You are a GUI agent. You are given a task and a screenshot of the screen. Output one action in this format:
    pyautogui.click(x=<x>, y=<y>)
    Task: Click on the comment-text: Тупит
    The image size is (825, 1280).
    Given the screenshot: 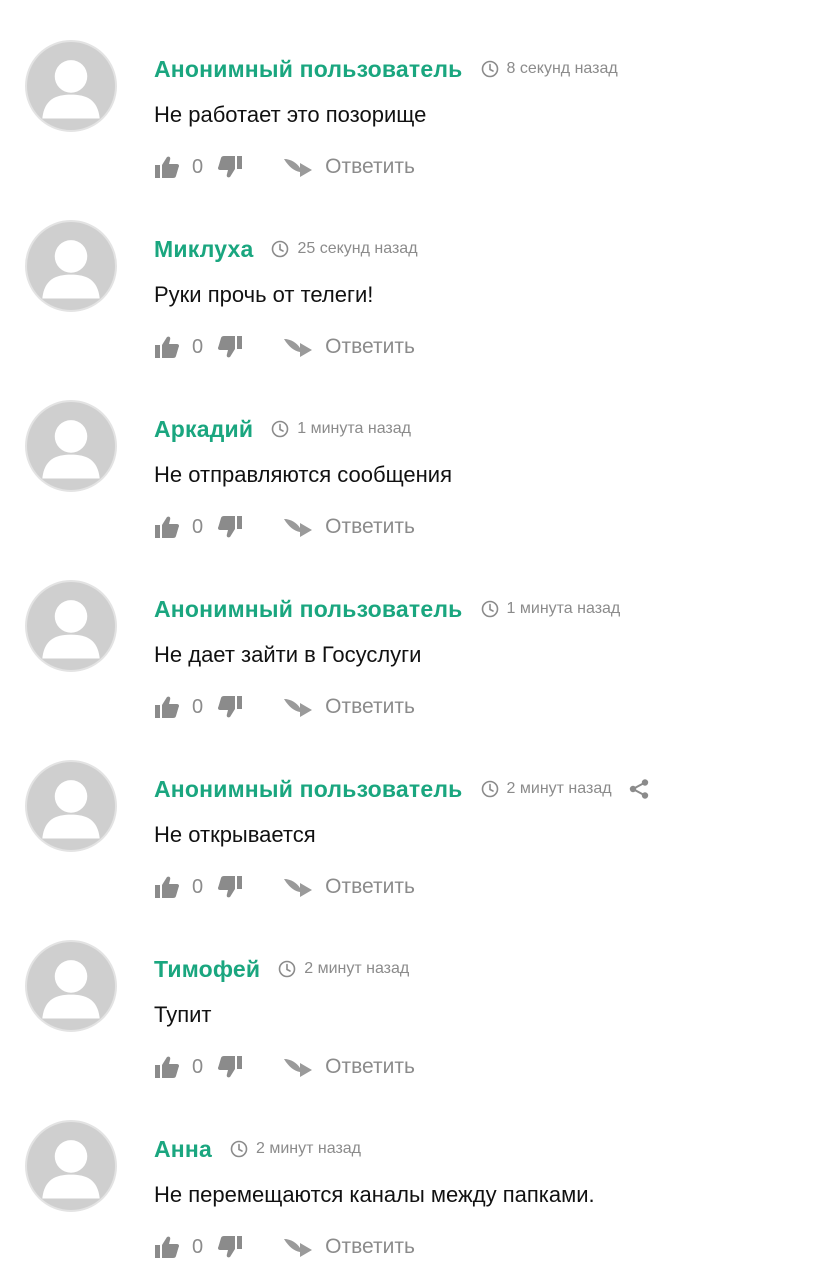 What is the action you would take?
    pyautogui.click(x=183, y=1014)
    